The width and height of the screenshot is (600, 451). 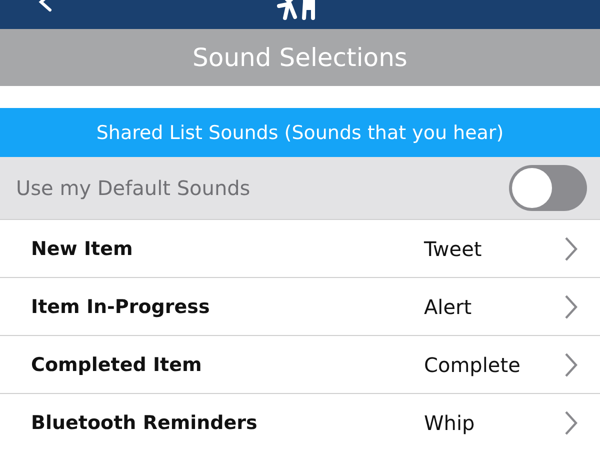 What do you see at coordinates (134, 188) in the screenshot?
I see `toggle-label: Use my Default Sounds` at bounding box center [134, 188].